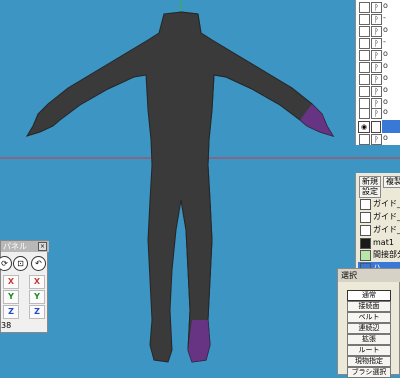 The width and height of the screenshot is (400, 378). What do you see at coordinates (386, 229) in the screenshot?
I see `material-name: ガイド_後` at bounding box center [386, 229].